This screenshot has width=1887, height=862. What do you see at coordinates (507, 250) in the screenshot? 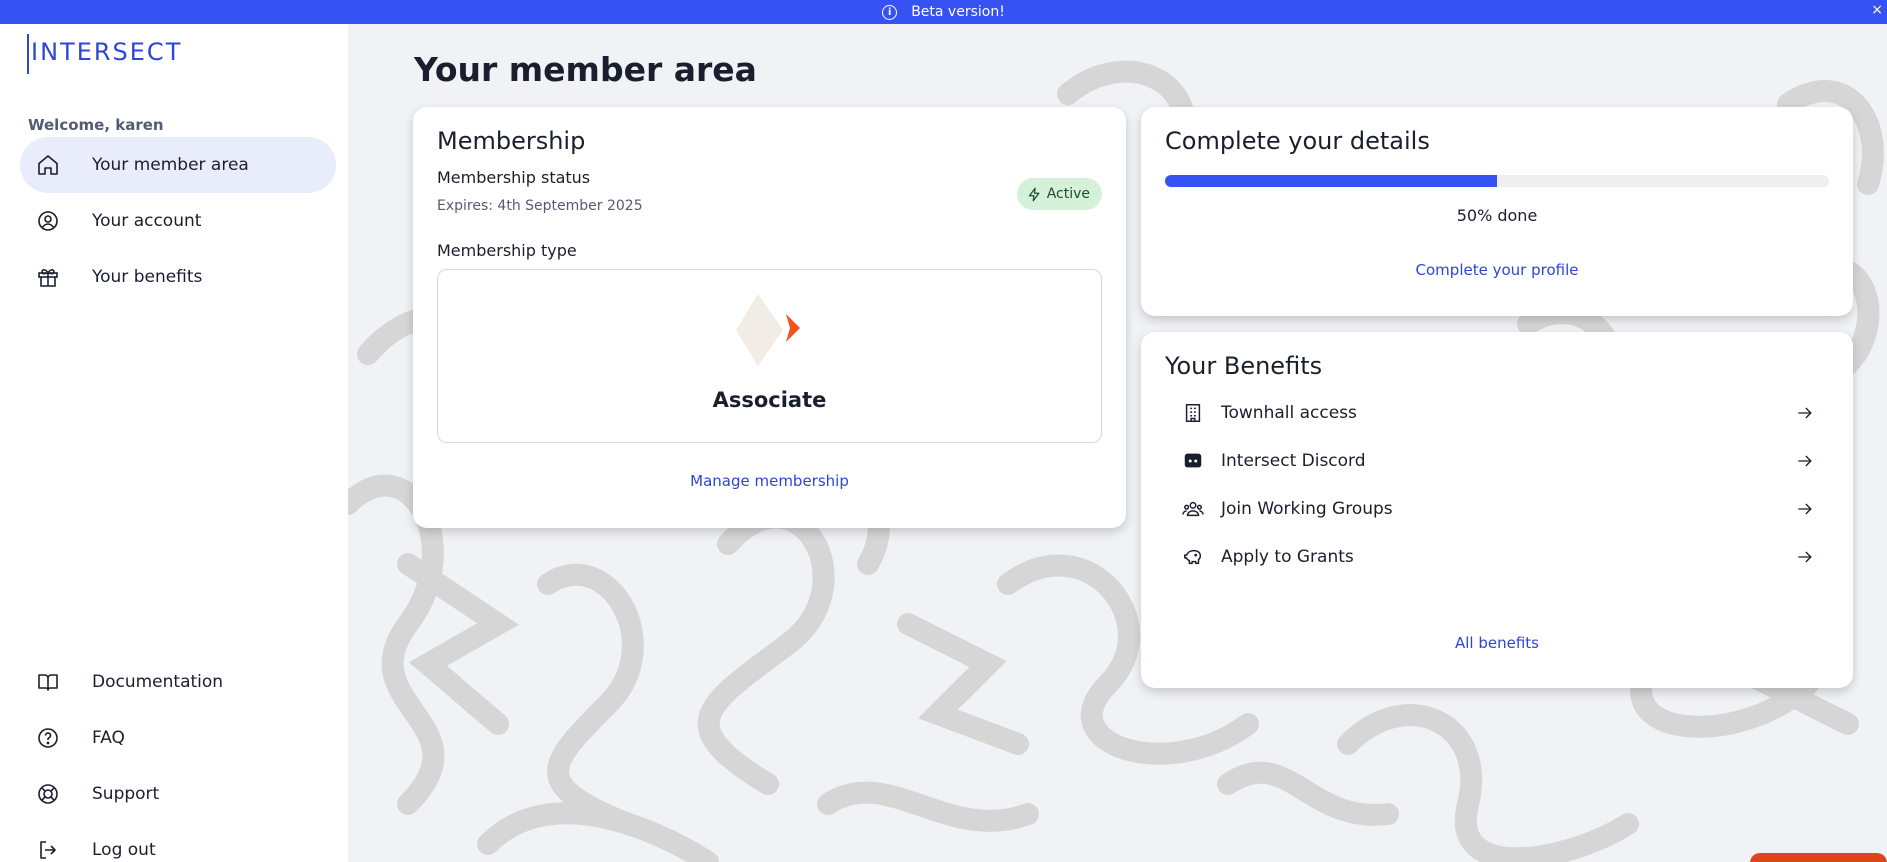
I see `membership-type-label: Membership type` at bounding box center [507, 250].